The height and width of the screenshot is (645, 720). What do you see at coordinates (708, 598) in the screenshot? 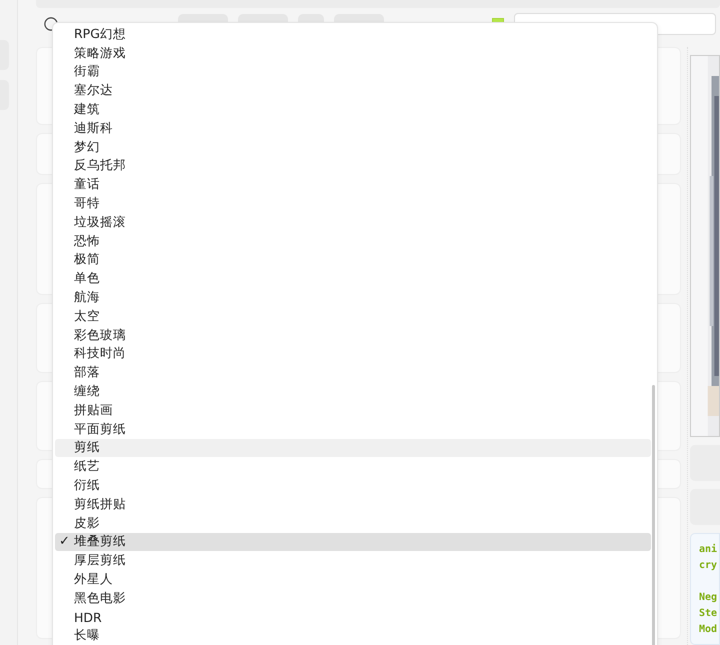
I see `code-line: Neg` at bounding box center [708, 598].